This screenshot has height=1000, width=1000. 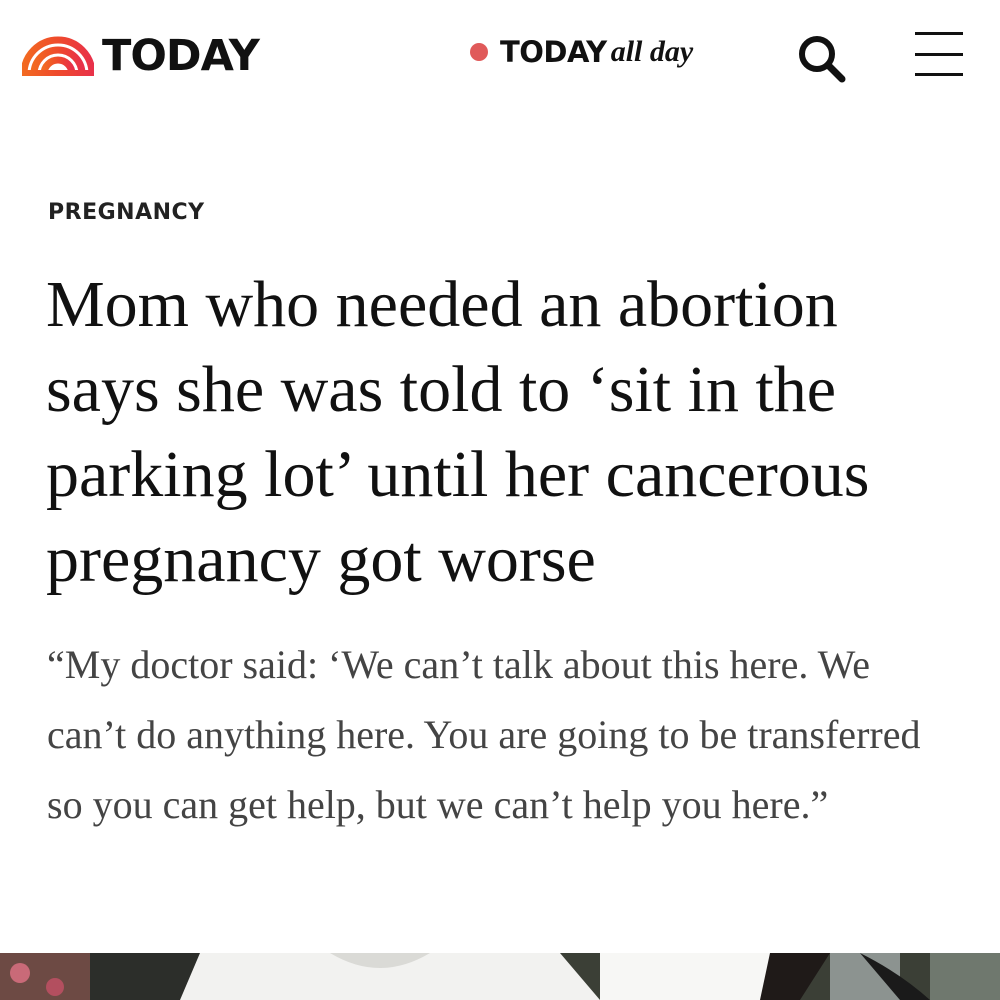 I want to click on today-all-day-link: TODAY all day, so click(x=581, y=52).